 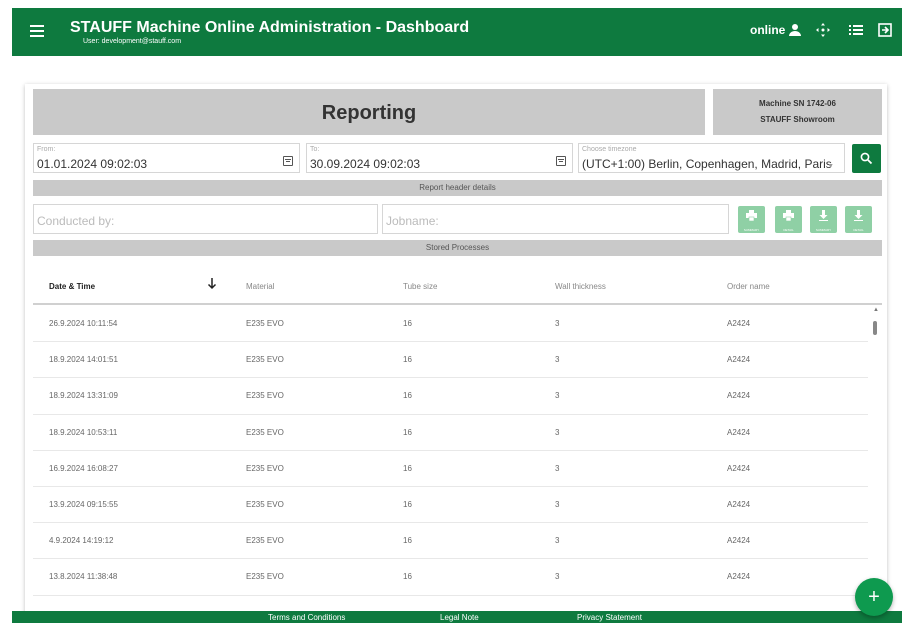 What do you see at coordinates (876, 310) in the screenshot?
I see `scroll-up-arrow-icon: ▲` at bounding box center [876, 310].